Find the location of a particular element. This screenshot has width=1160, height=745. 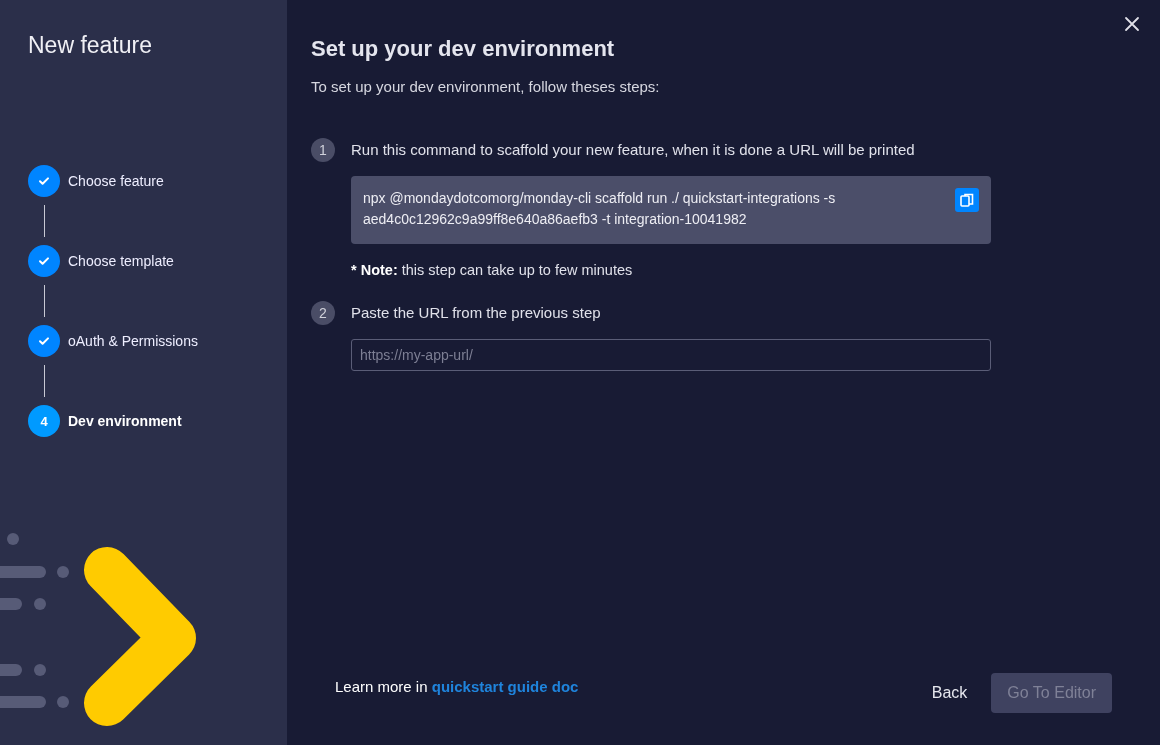

sidebar-title: New feature is located at coordinates (90, 45).